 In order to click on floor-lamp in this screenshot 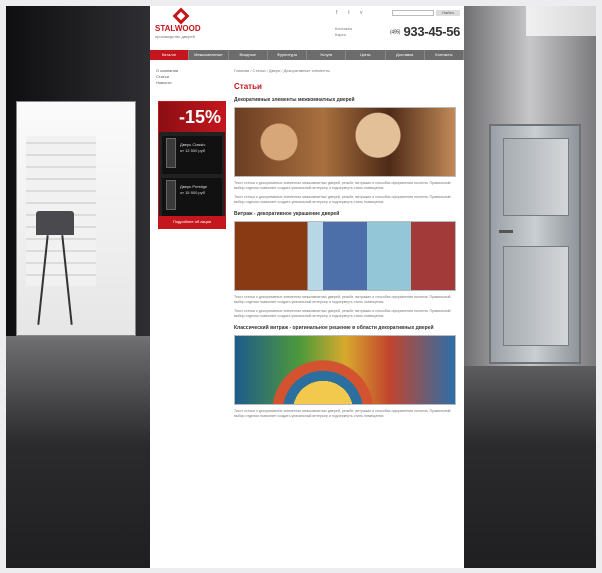, I will do `click(55, 223)`.